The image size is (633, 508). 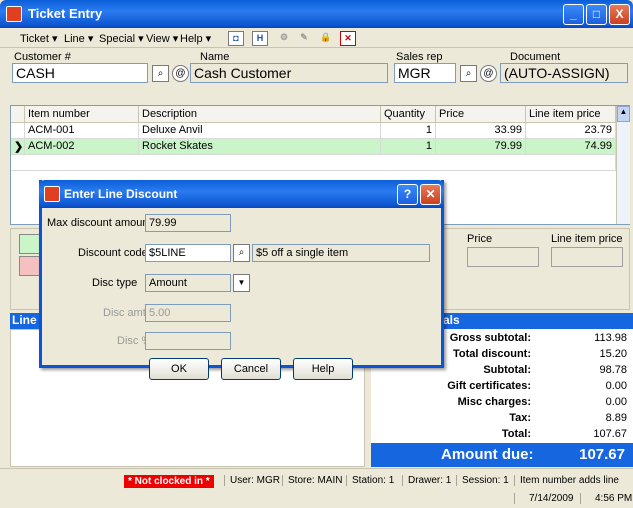 I want to click on col-price: Price, so click(x=481, y=114).